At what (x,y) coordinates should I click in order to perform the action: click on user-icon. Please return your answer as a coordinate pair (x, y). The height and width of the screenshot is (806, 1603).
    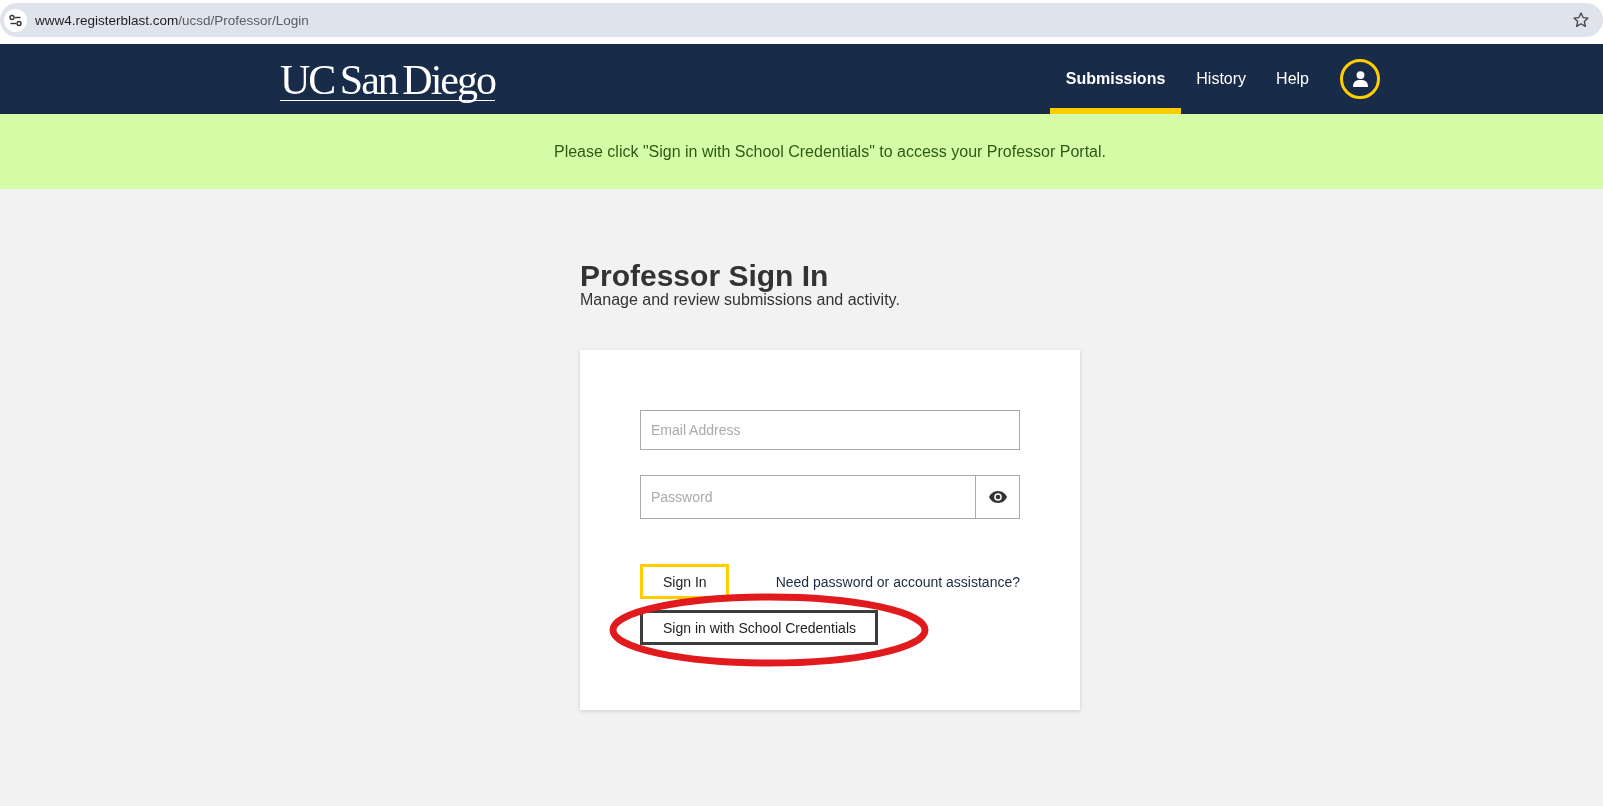
    Looking at the image, I should click on (1360, 79).